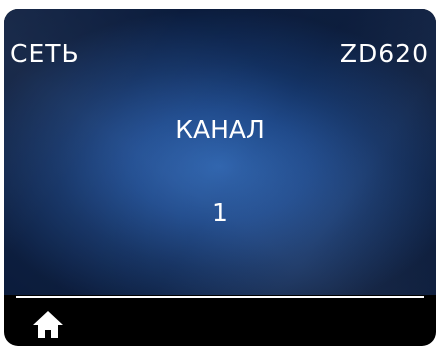 This screenshot has height=346, width=445. I want to click on home-button, so click(48, 325).